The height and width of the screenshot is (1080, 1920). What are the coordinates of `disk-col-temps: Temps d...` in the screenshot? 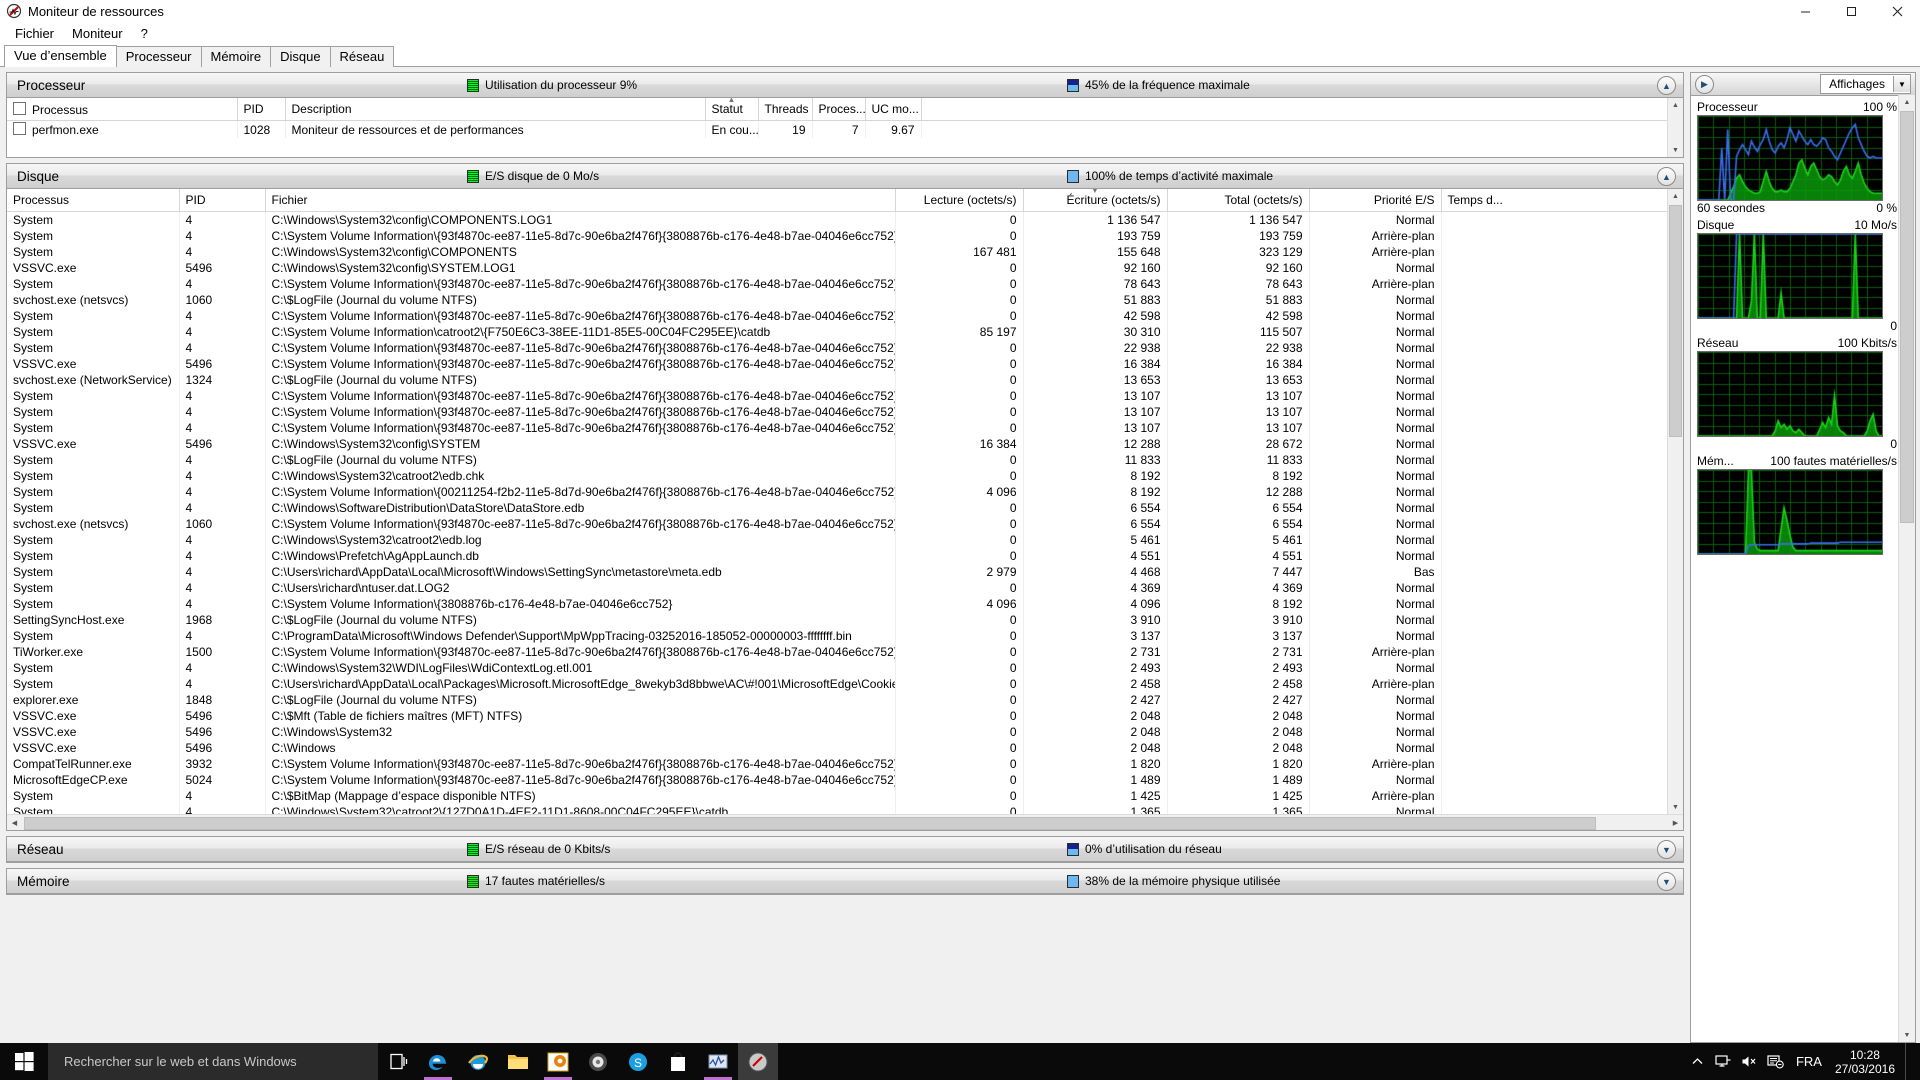 It's located at (1562, 200).